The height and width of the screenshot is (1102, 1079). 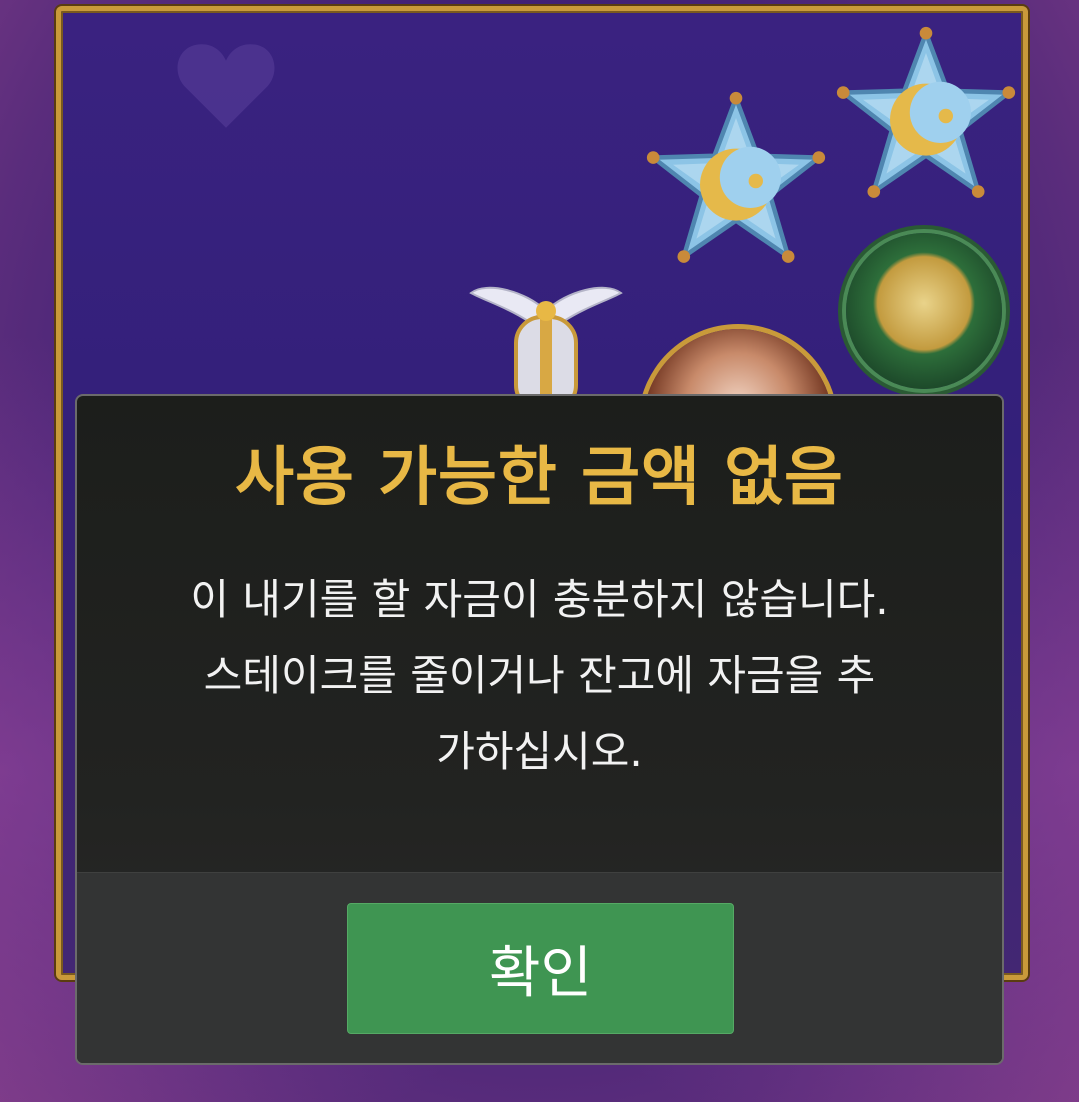 What do you see at coordinates (546, 348) in the screenshot?
I see `winged-brooch-icon` at bounding box center [546, 348].